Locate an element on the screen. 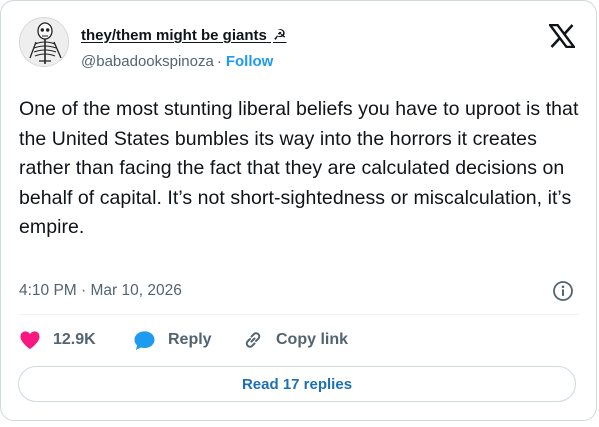 This screenshot has width=599, height=427. hammer-sickle-emoji: ☭ is located at coordinates (280, 35).